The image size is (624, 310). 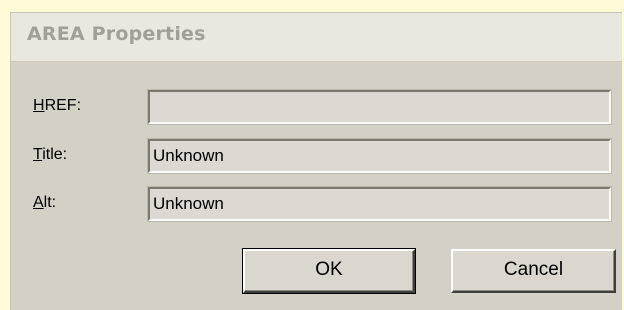 What do you see at coordinates (379, 156) in the screenshot?
I see `title-field` at bounding box center [379, 156].